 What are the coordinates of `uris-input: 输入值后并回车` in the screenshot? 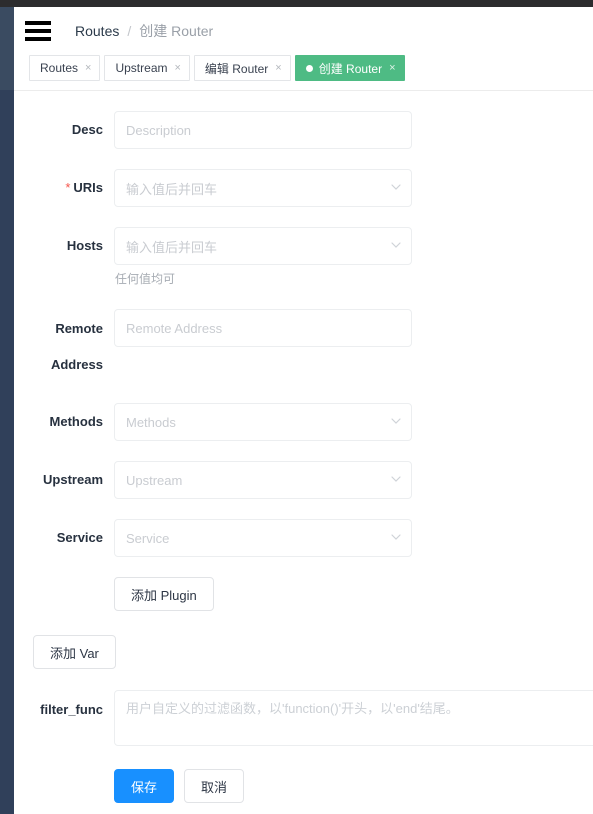 It's located at (263, 188).